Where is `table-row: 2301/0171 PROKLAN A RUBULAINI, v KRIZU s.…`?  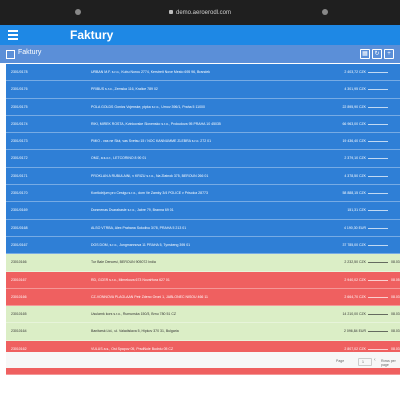 table-row: 2301/0171 PROKLAN A RUBULAINI, v KRIZU s.… is located at coordinates (203, 176).